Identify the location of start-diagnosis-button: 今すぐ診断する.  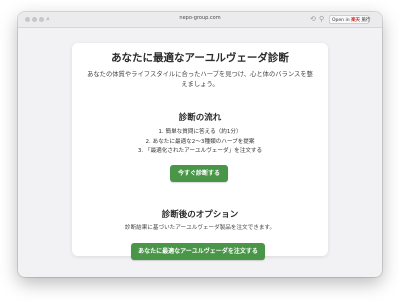
(199, 173).